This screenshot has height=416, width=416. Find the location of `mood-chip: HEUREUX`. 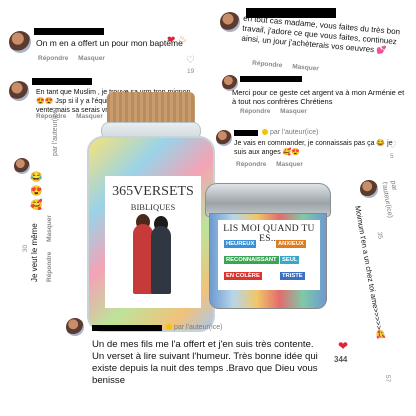

mood-chip: HEUREUX is located at coordinates (240, 244).